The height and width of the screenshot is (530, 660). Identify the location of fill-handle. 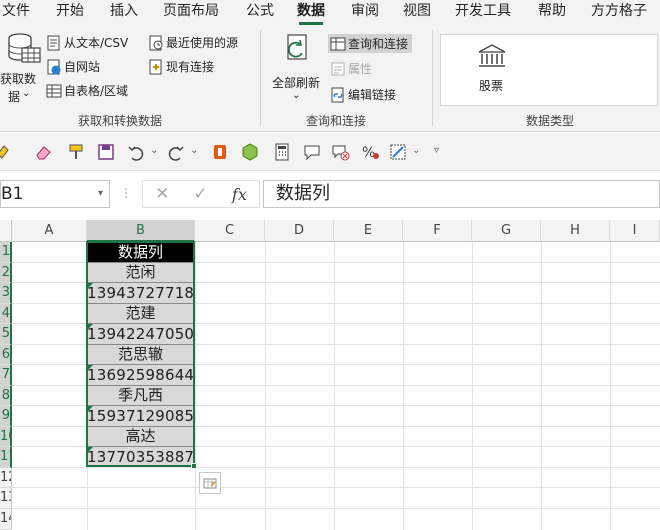
(194, 466).